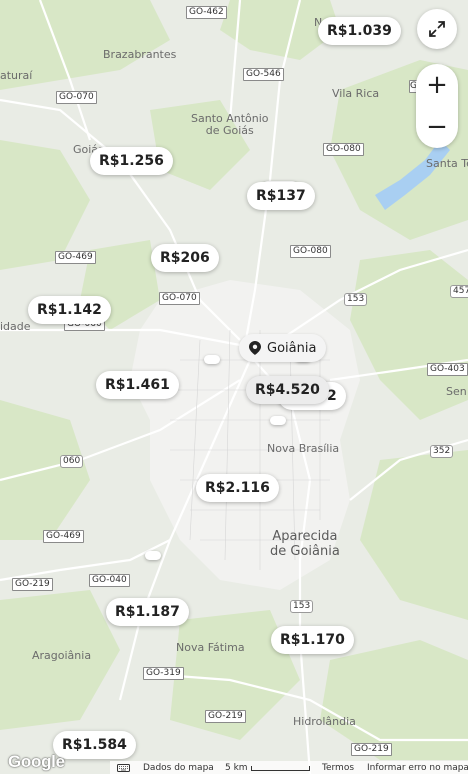  Describe the element at coordinates (94, 745) in the screenshot. I see `price-marker: R$1.584` at that location.